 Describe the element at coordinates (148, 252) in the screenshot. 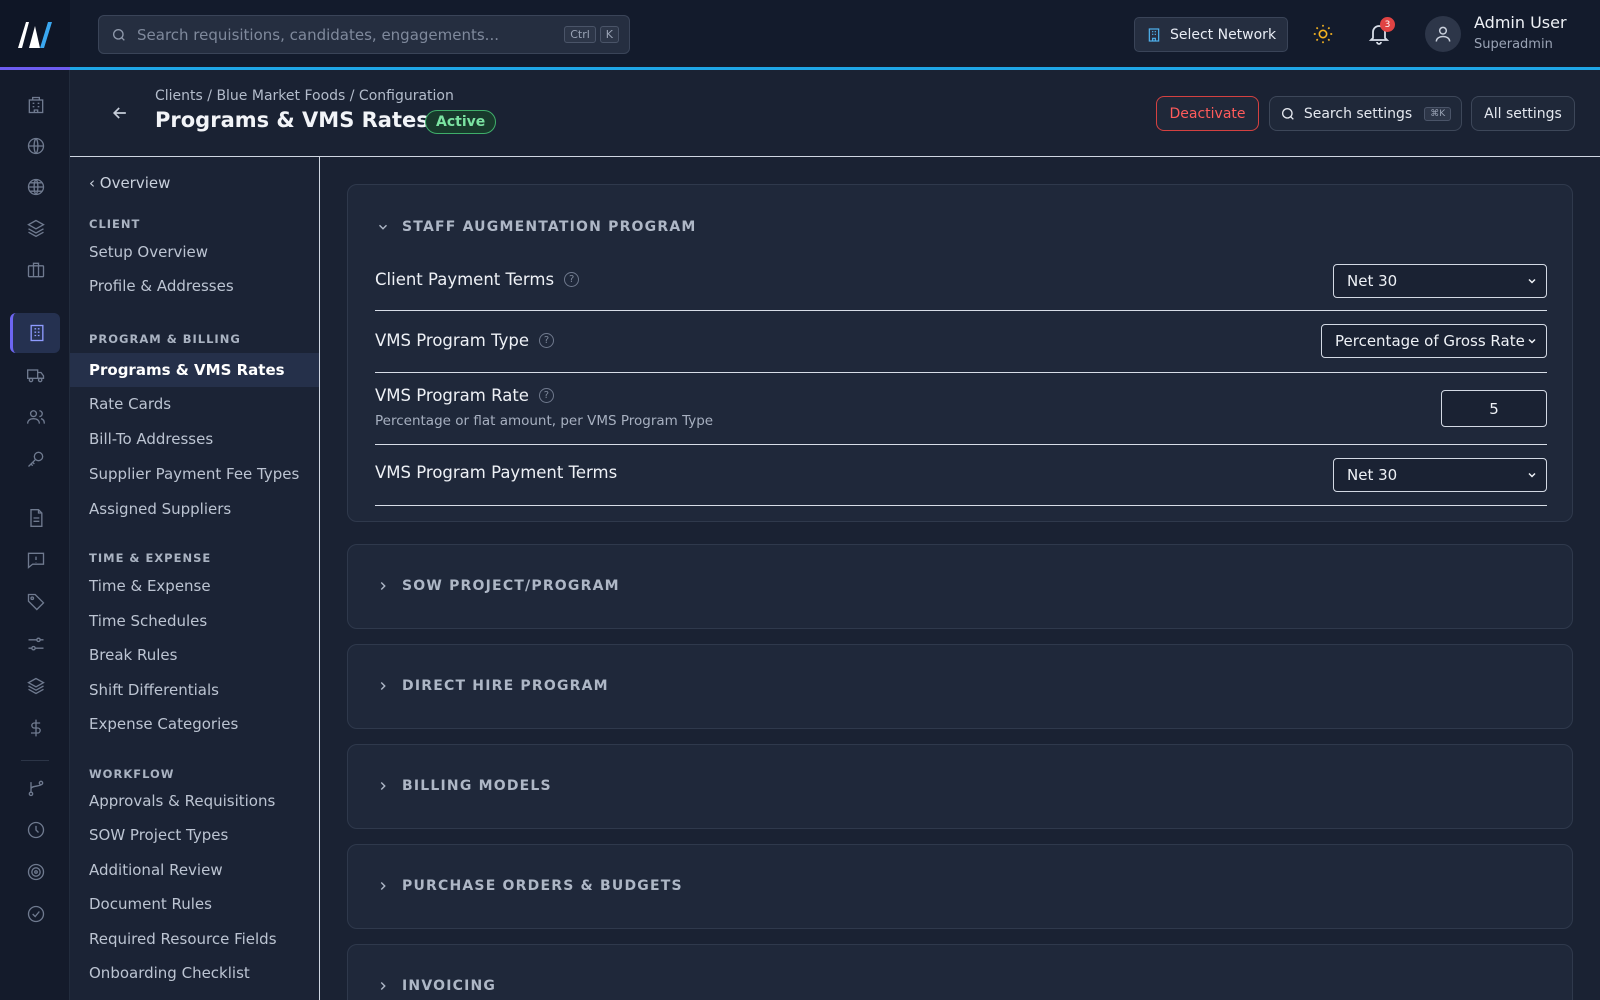

I see `nav-item-setup-overview: Setup Overview` at that location.